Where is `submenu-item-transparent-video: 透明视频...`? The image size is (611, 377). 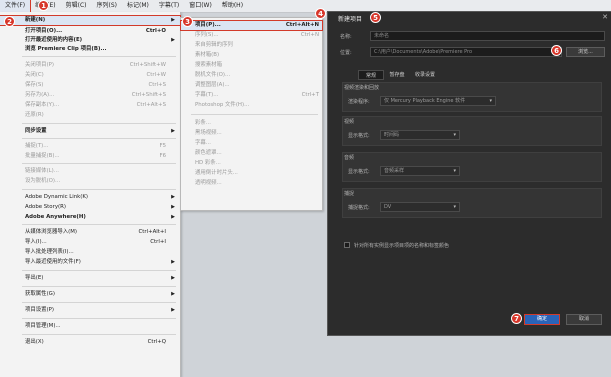
submenu-item-transparent-video: 透明视频... is located at coordinates (251, 183).